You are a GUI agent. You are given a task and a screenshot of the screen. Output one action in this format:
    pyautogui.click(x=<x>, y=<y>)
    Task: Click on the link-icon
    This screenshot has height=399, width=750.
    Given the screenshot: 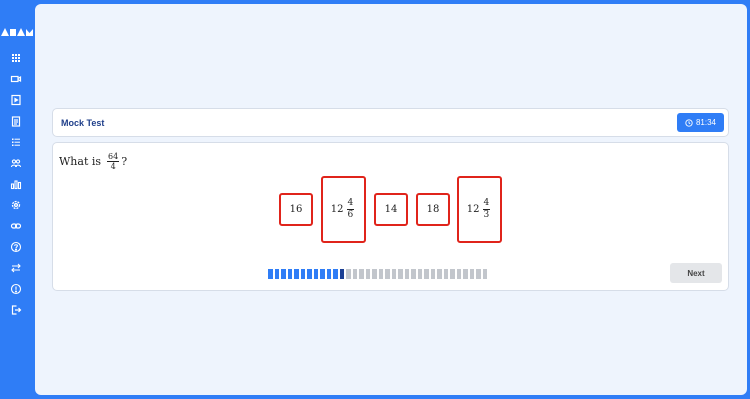 What is the action you would take?
    pyautogui.click(x=16, y=226)
    